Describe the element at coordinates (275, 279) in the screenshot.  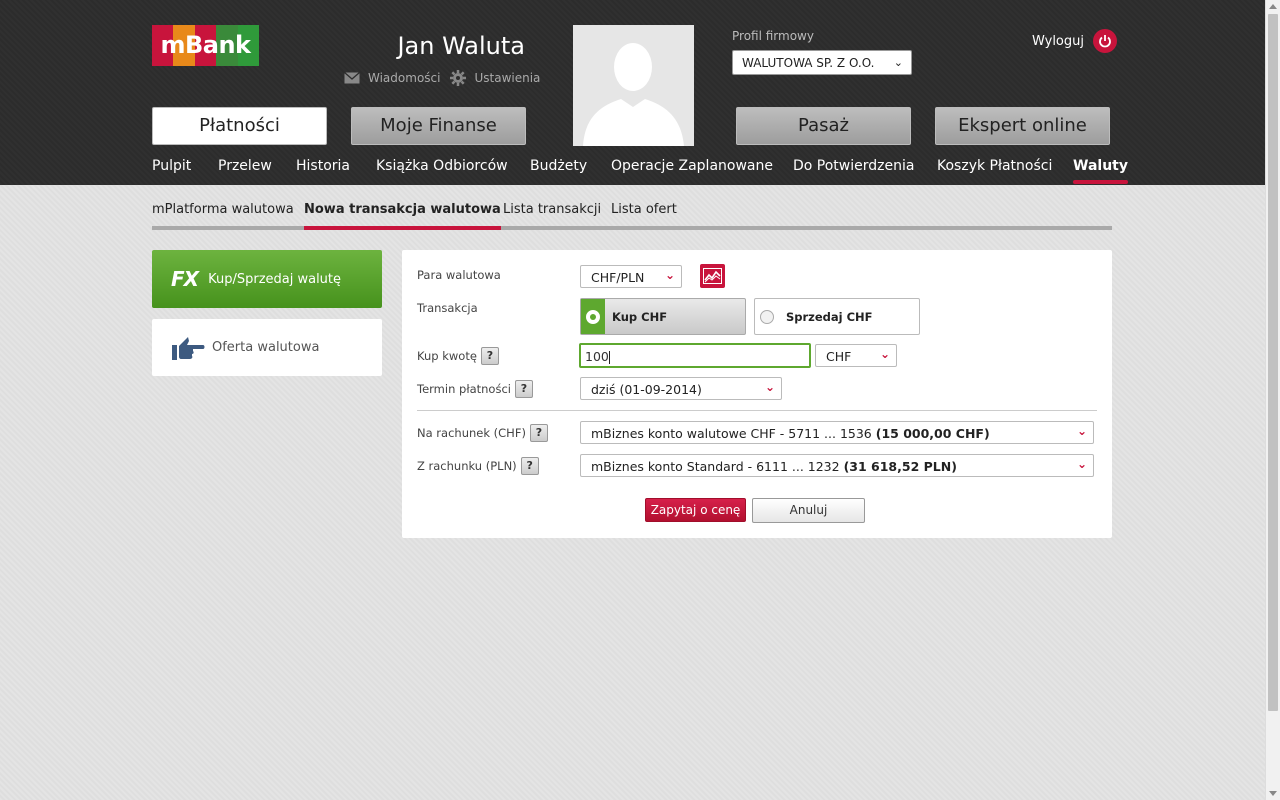
I see `side-item-buy-sell-label: Kup/Sprzedaj walutę` at that location.